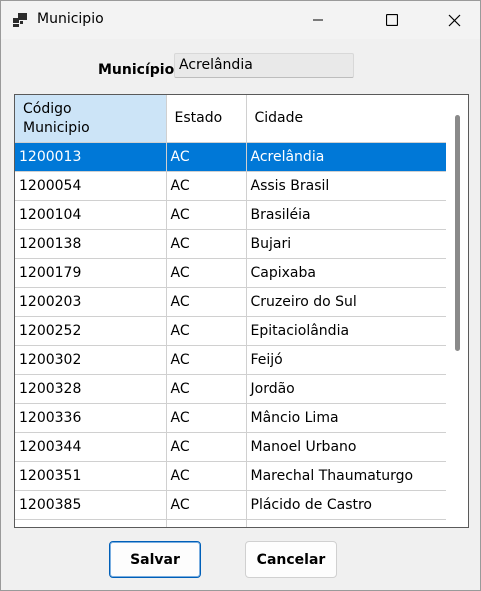 This screenshot has width=481, height=591. Describe the element at coordinates (91, 418) in the screenshot. I see `cell-codigo: 1200336` at that location.